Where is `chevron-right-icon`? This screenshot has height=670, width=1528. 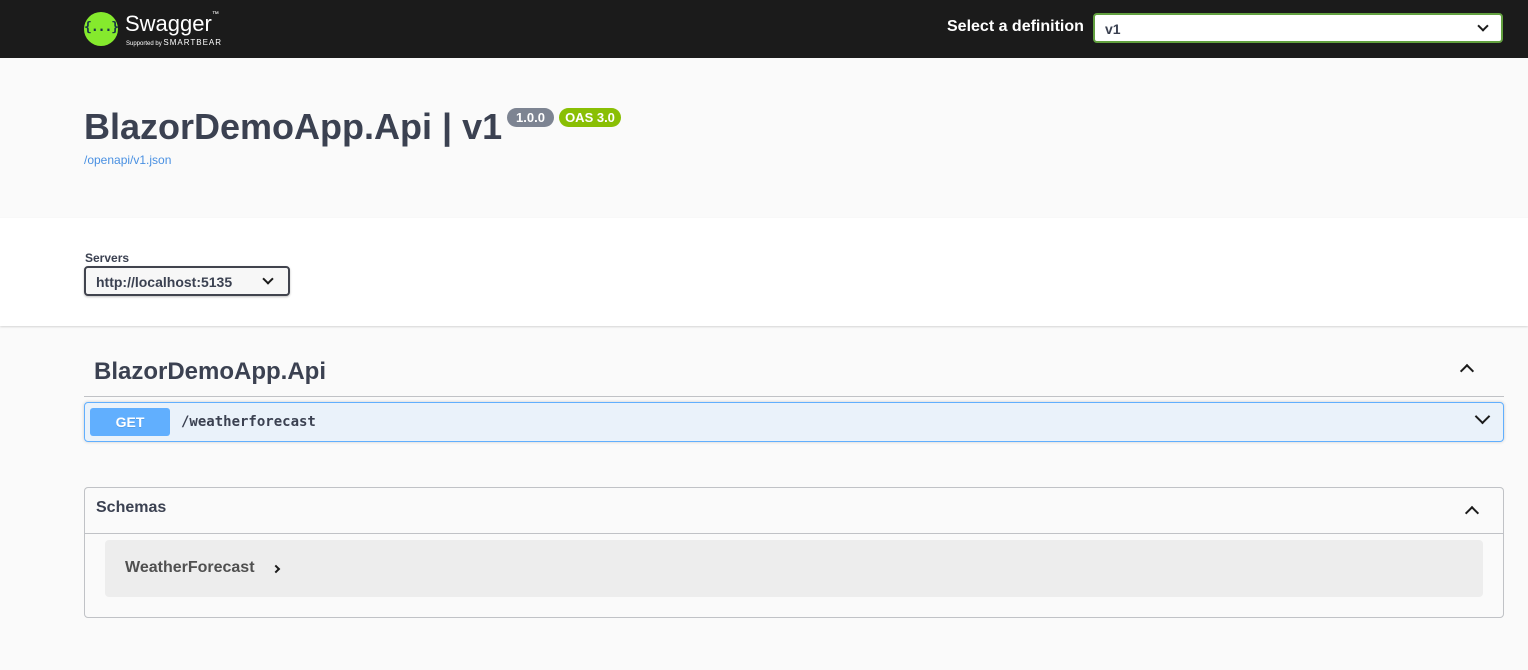
chevron-right-icon is located at coordinates (276, 569).